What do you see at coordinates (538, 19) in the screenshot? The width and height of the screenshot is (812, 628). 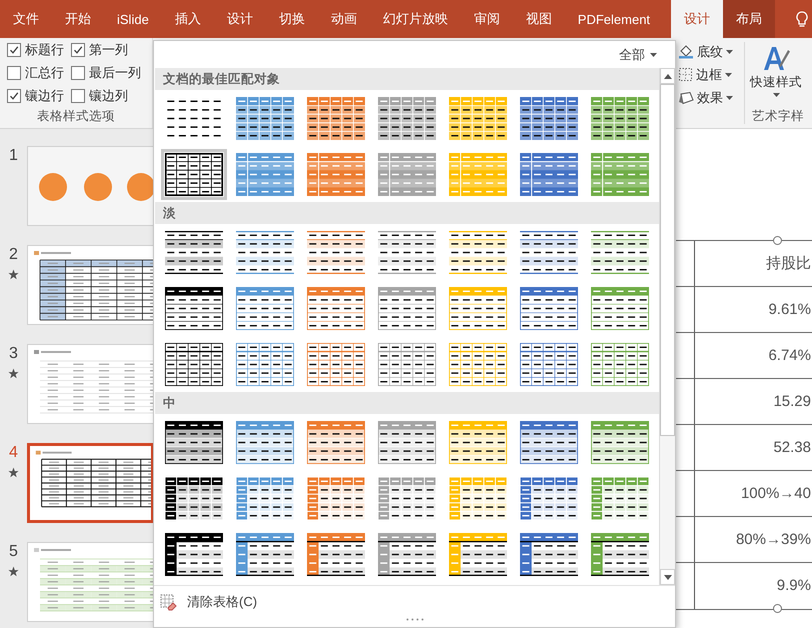 I see `ribbon-tab: 视图` at bounding box center [538, 19].